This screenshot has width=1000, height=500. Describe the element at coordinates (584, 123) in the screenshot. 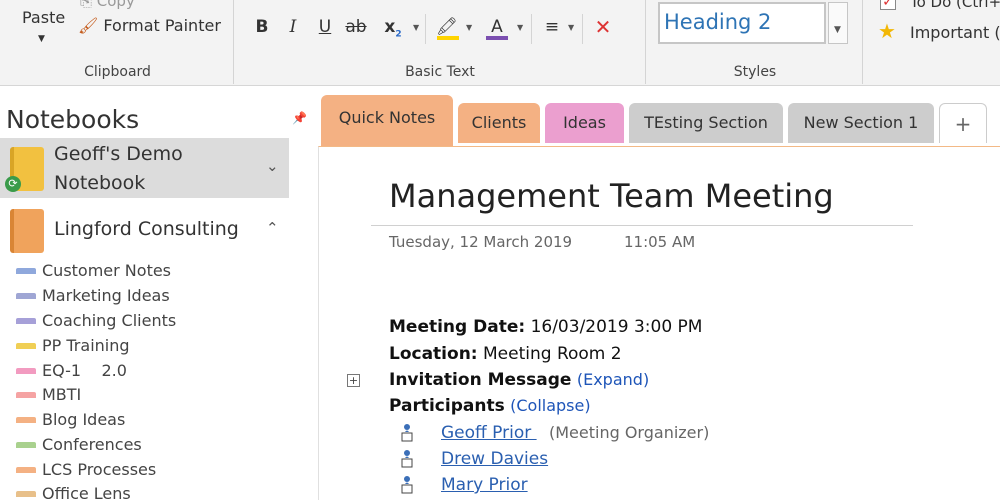

I see `tab-ideas: Ideas` at that location.